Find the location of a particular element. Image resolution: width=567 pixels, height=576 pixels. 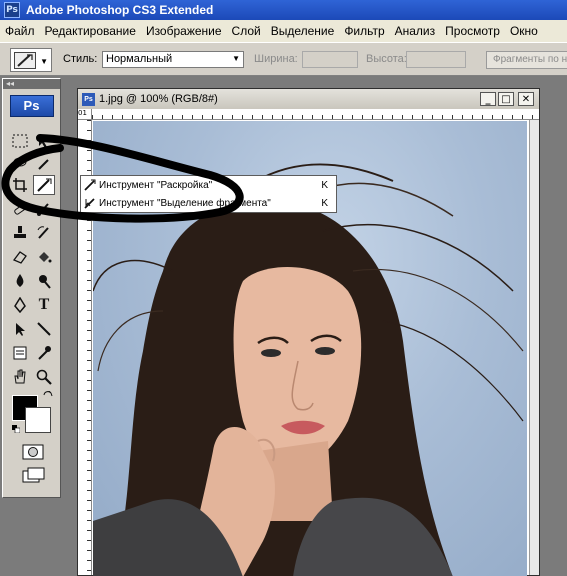

flyout-item-slice: Инструмент "Раскройка" K is located at coordinates (208, 185).